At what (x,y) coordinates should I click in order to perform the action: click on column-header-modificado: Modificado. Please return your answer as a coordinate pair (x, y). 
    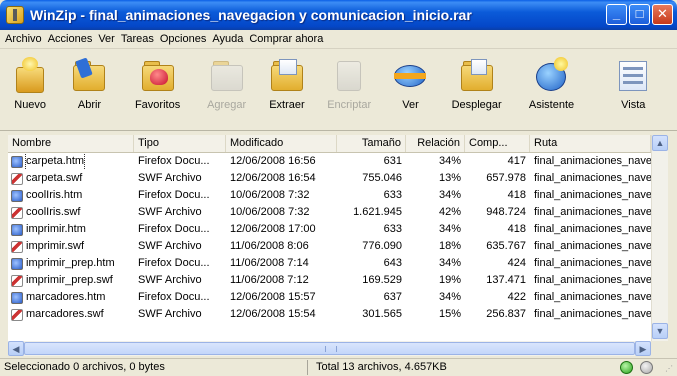
    Looking at the image, I should click on (281, 143).